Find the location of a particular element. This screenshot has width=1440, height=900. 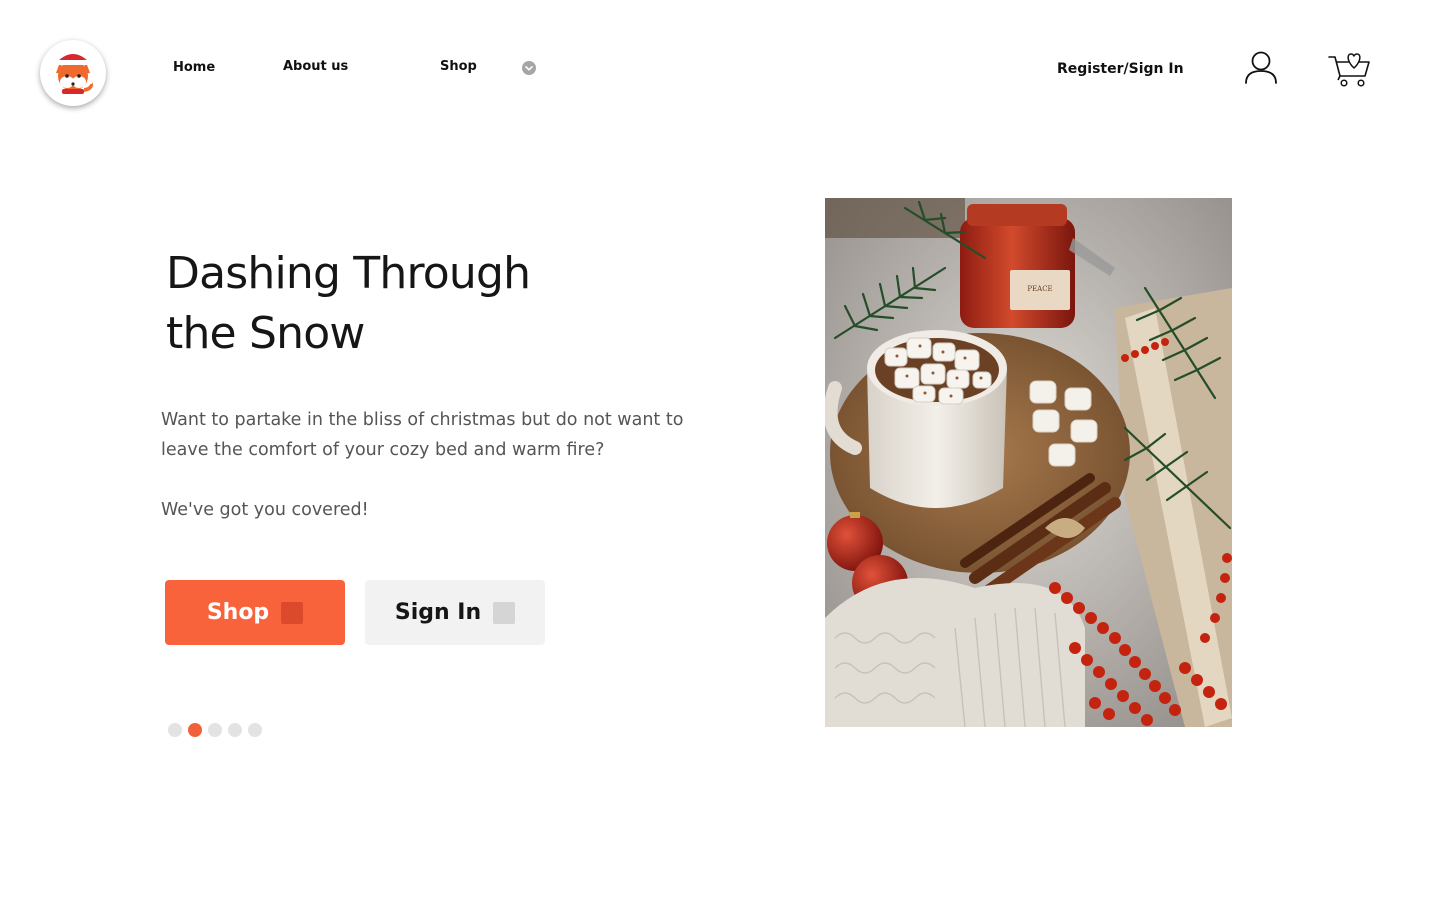

sign-in-button-label: Sign In is located at coordinates (438, 612).